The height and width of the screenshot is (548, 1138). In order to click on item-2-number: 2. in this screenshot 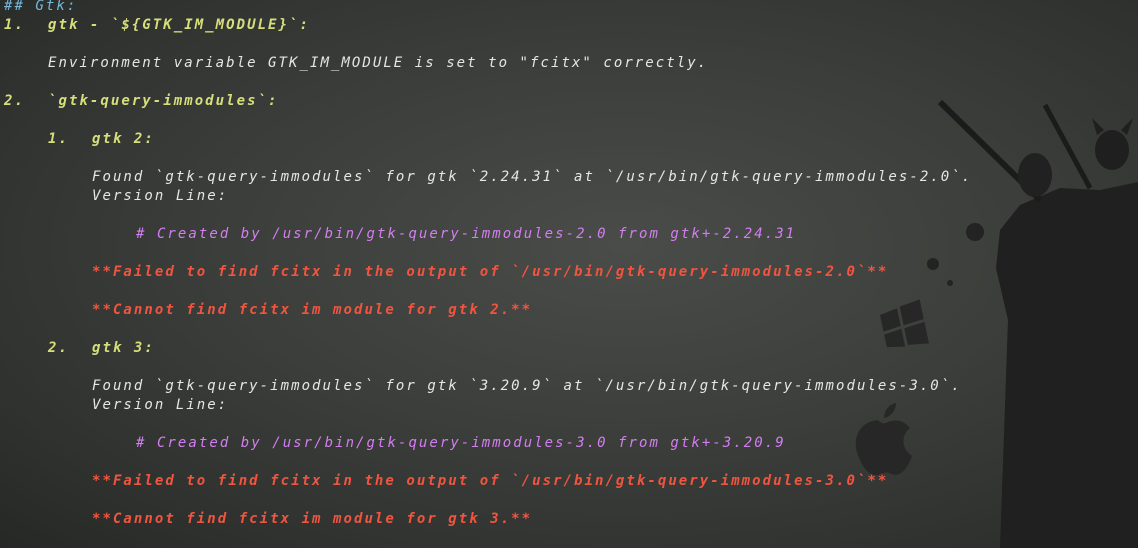, I will do `click(14, 101)`.